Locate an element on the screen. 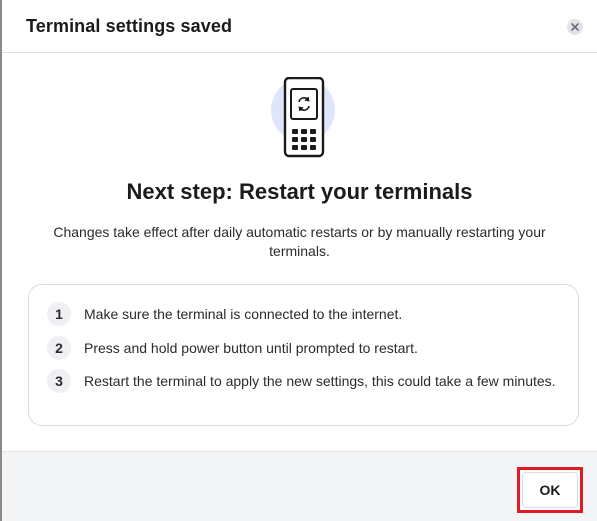 Image resolution: width=597 pixels, height=521 pixels. close-button is located at coordinates (575, 27).